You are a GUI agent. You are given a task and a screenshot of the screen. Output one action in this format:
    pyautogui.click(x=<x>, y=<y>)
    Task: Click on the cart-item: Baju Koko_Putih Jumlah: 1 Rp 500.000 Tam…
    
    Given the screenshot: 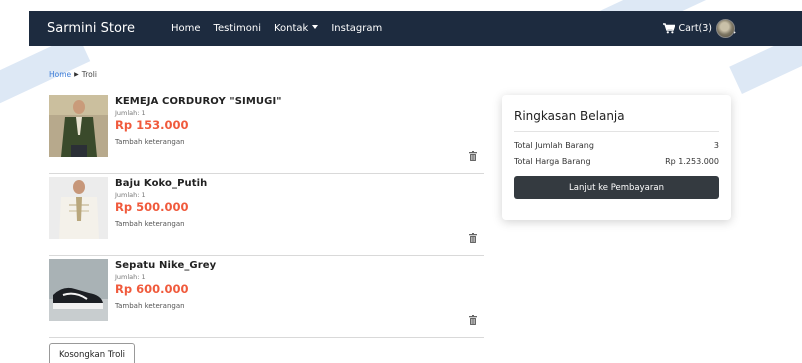 What is the action you would take?
    pyautogui.click(x=266, y=215)
    